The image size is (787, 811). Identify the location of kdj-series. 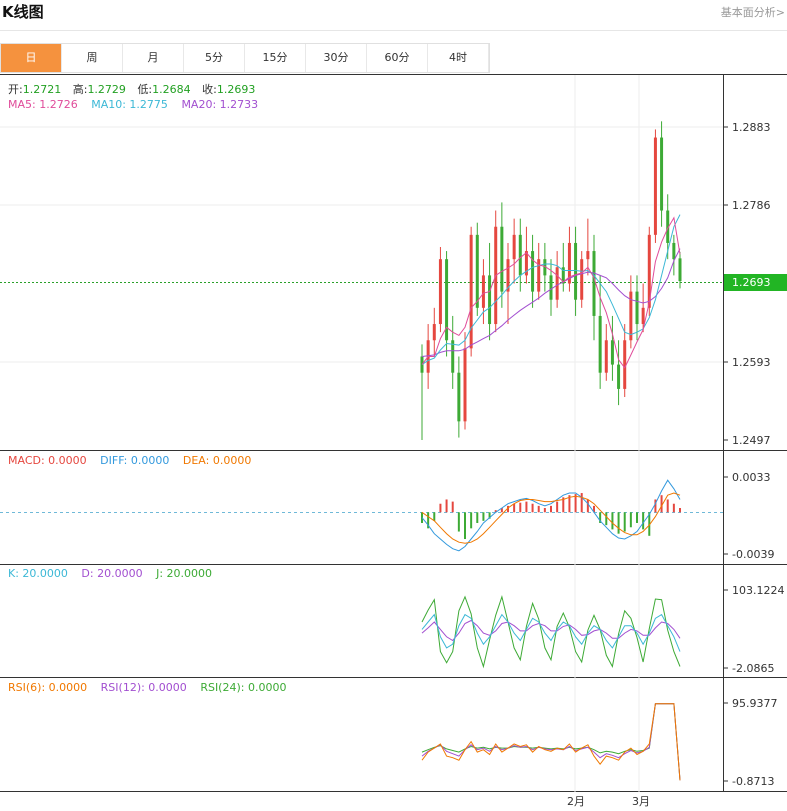
(551, 631).